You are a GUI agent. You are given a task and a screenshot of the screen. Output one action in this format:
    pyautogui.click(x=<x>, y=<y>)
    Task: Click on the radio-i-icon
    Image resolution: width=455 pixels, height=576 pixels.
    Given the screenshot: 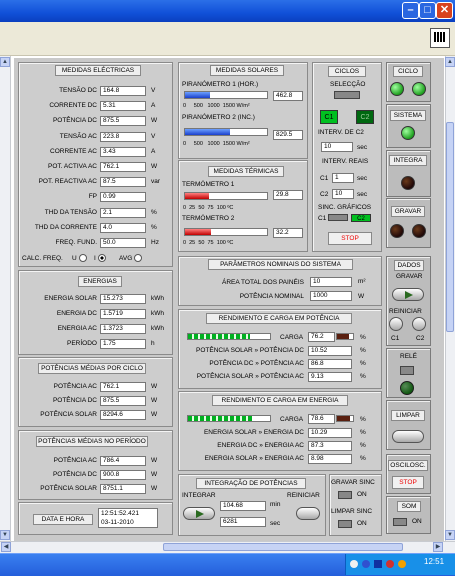 What is the action you would take?
    pyautogui.click(x=101, y=258)
    